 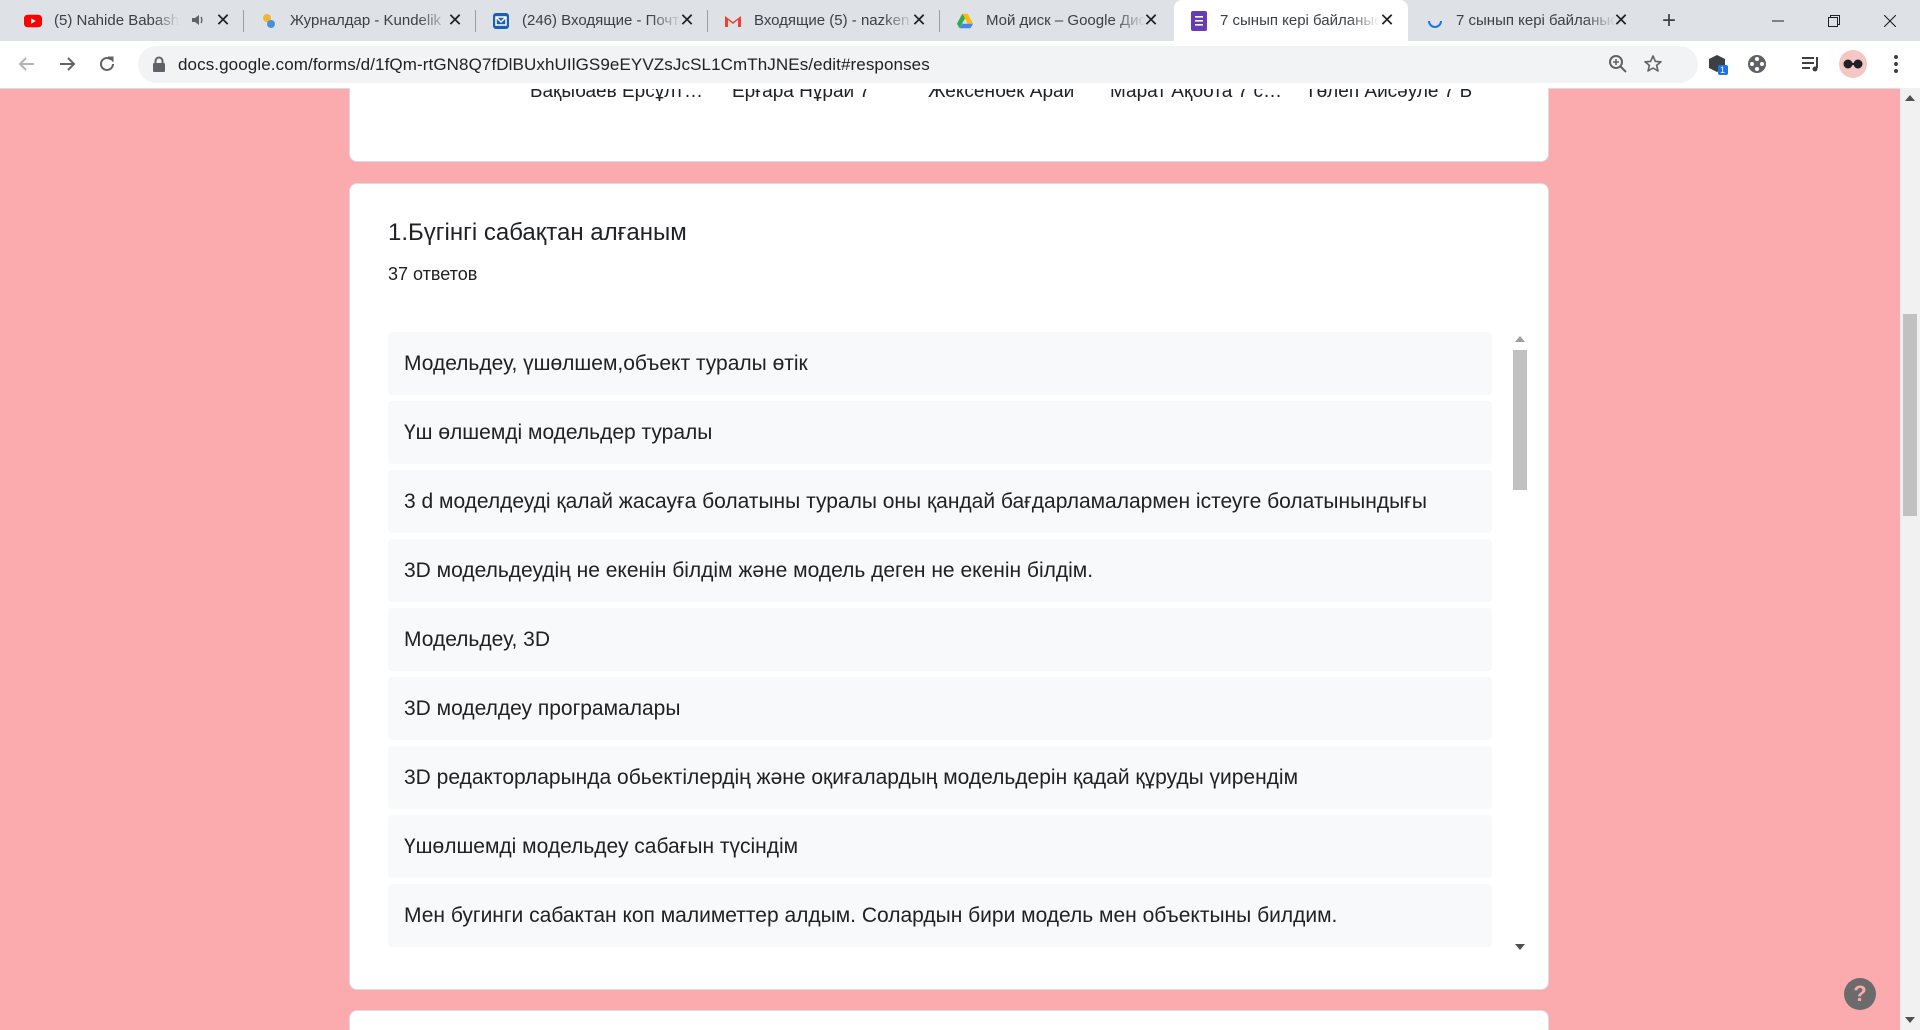 I want to click on new-tab-button: +, so click(x=1669, y=21).